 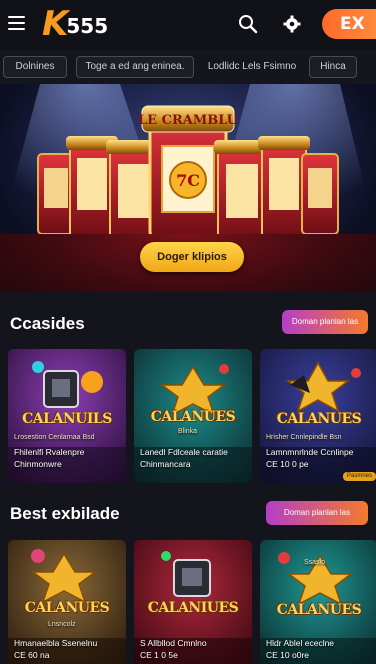 What do you see at coordinates (54, 437) in the screenshot?
I see `card-subtitle: Lrosestion Cenlarnaa Bsd` at bounding box center [54, 437].